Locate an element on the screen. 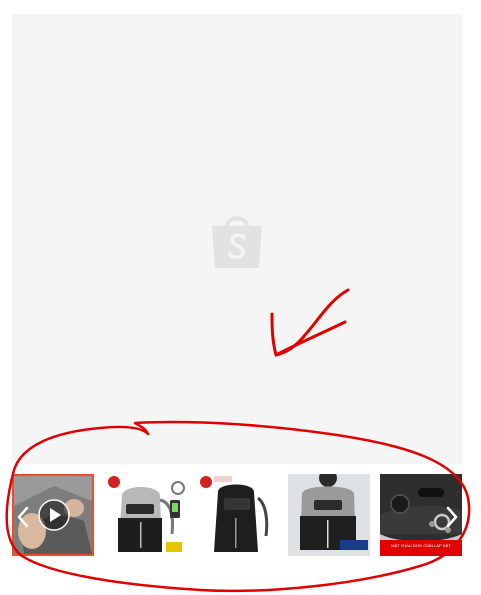 This screenshot has height=595, width=481. worn-backpack-image is located at coordinates (329, 515).